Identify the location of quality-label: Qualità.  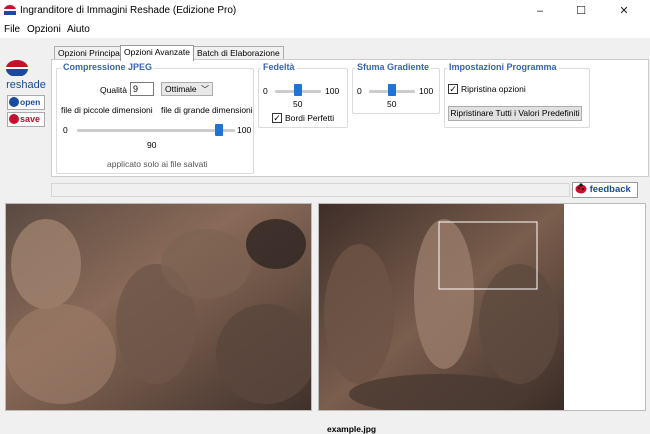
(113, 90).